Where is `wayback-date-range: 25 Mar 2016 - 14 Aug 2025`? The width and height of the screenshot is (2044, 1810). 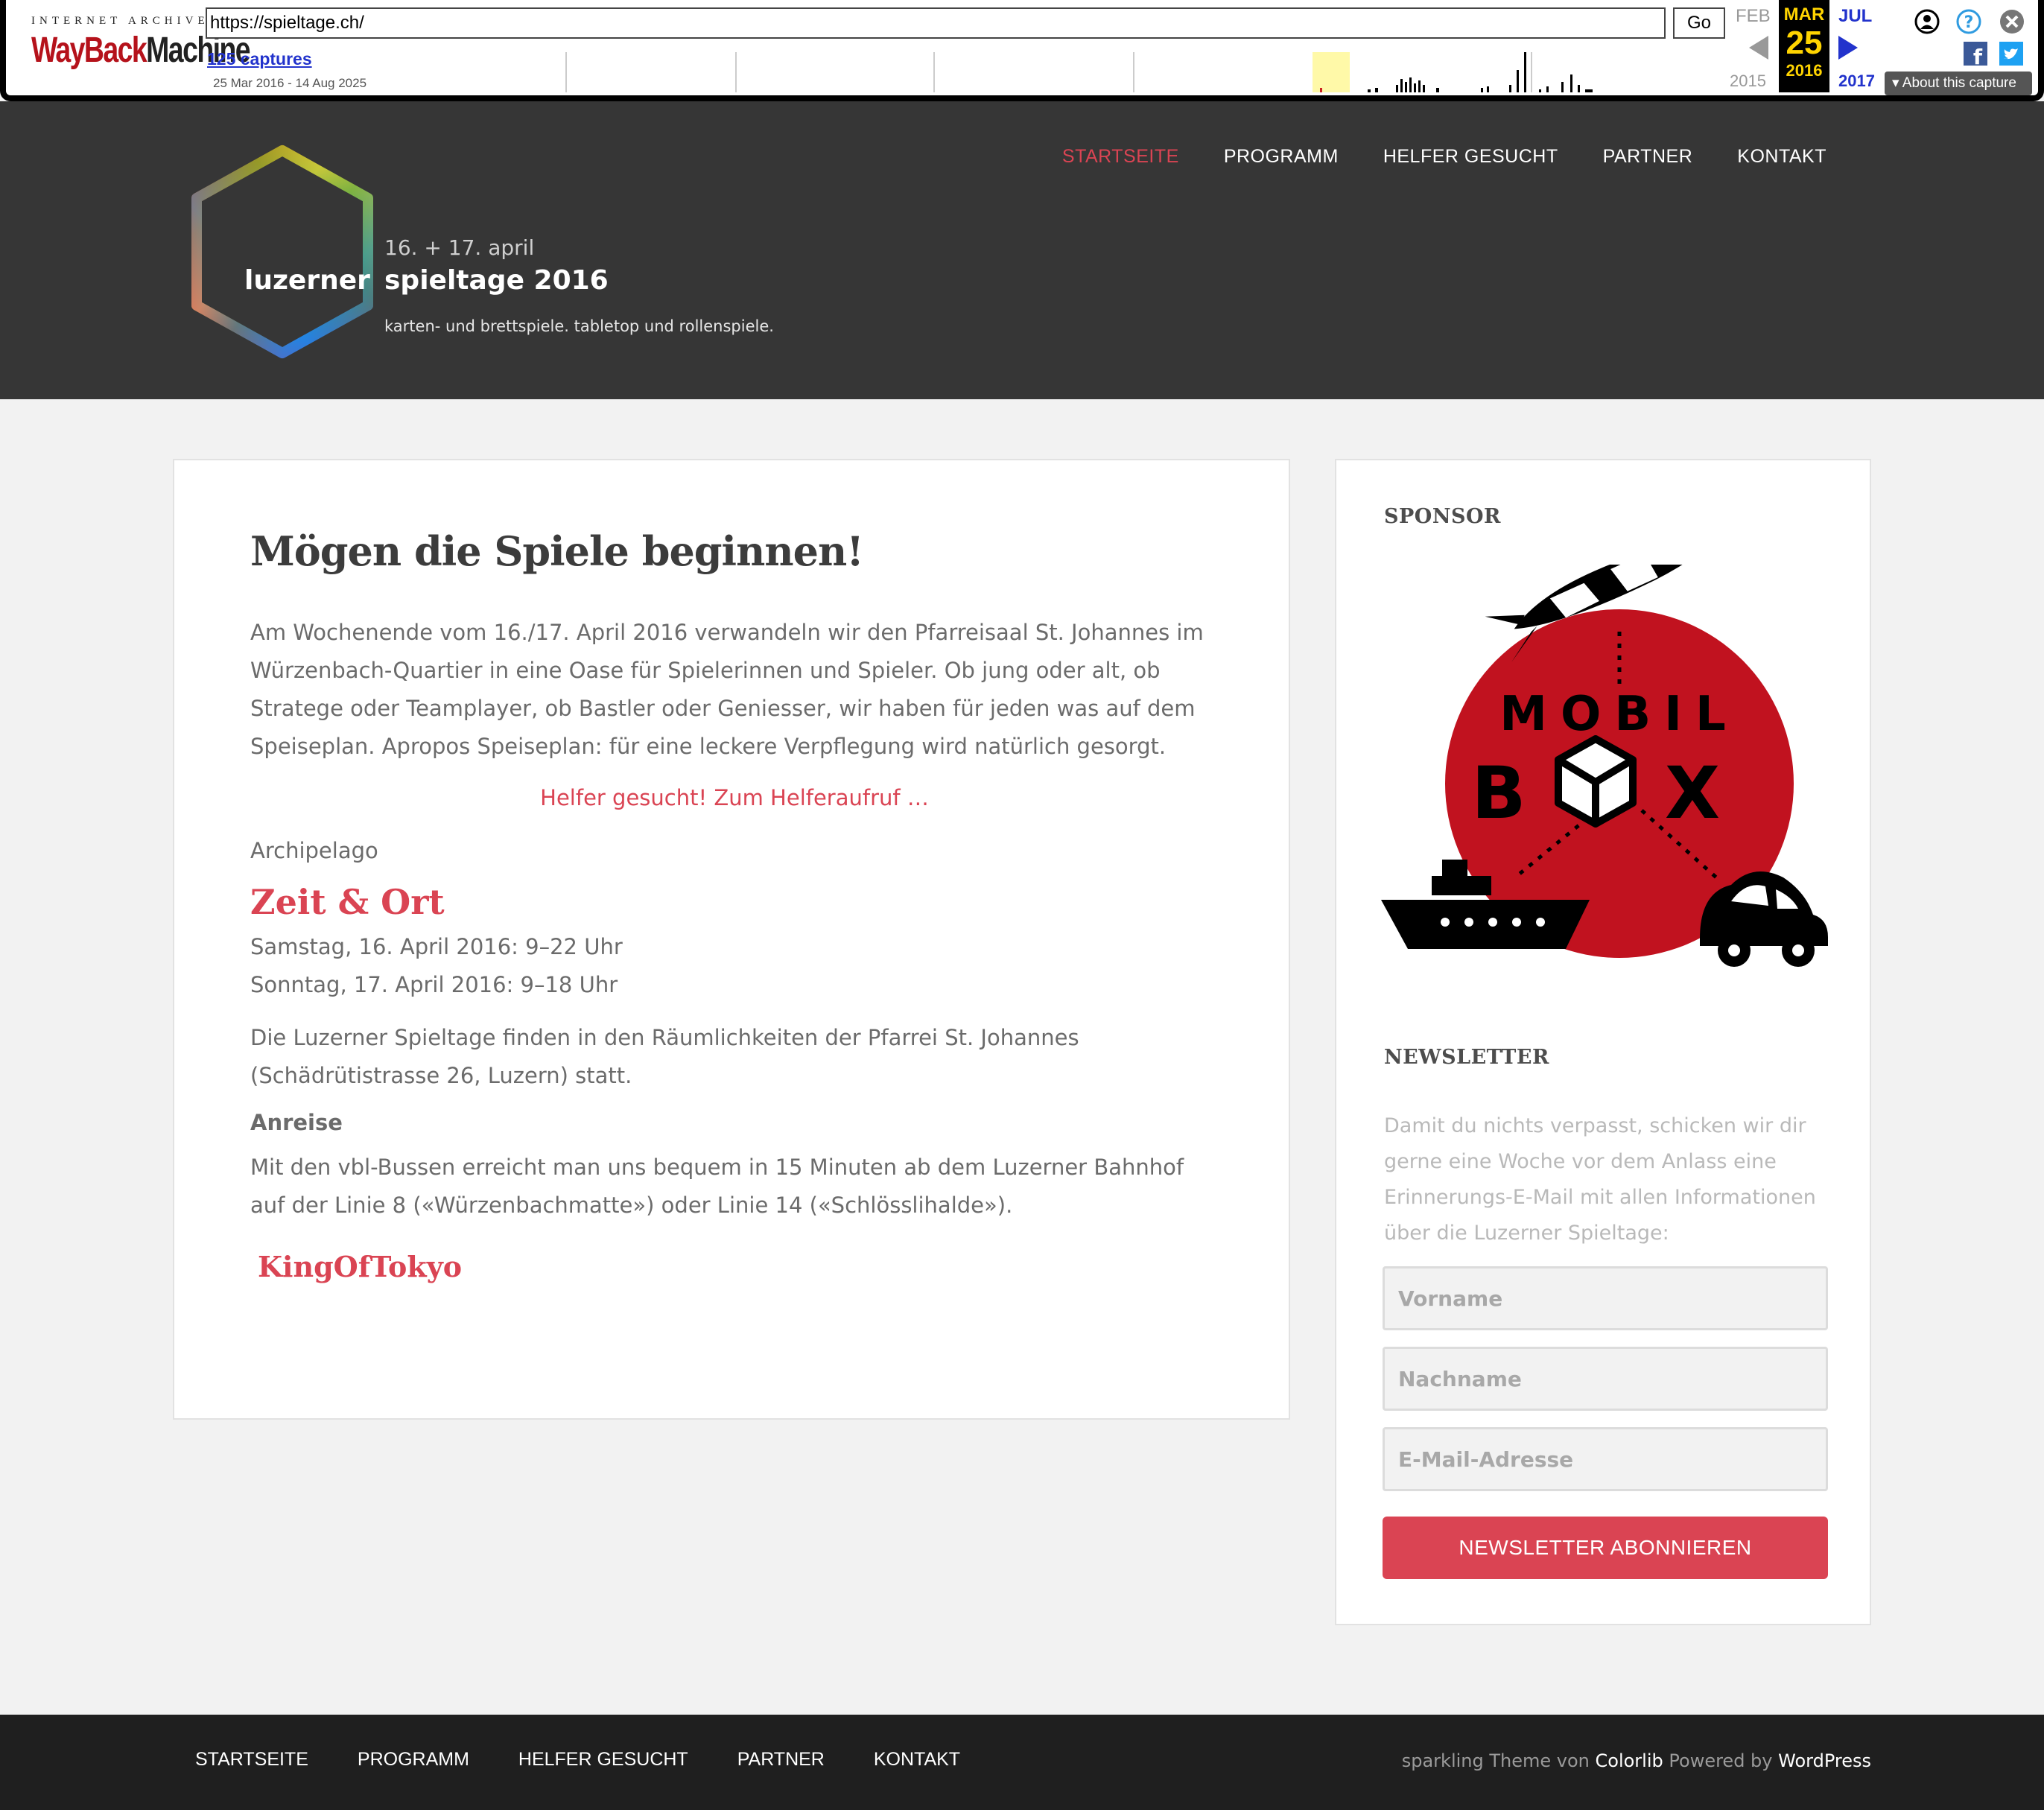 wayback-date-range: 25 Mar 2016 - 14 Aug 2025 is located at coordinates (290, 83).